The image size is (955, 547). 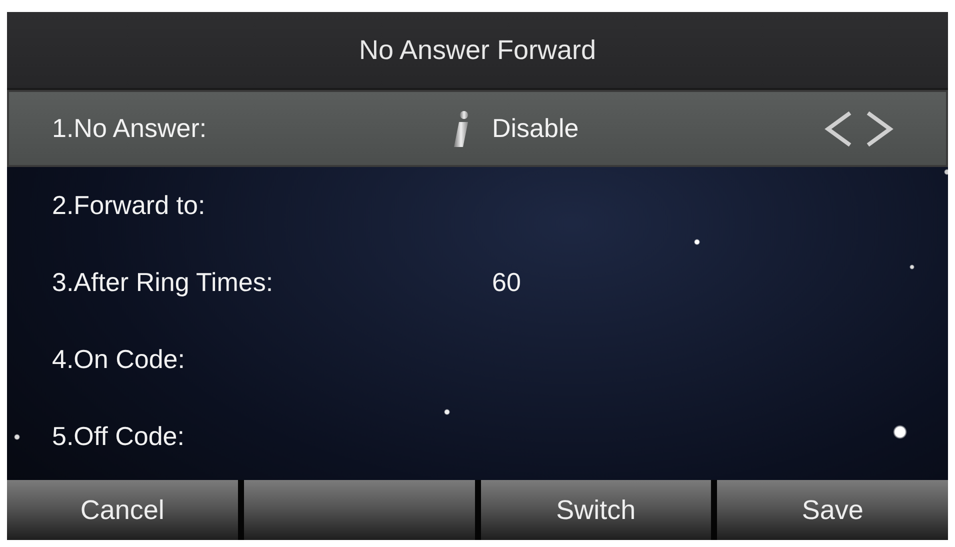 I want to click on setting-value: Disable, so click(x=536, y=128).